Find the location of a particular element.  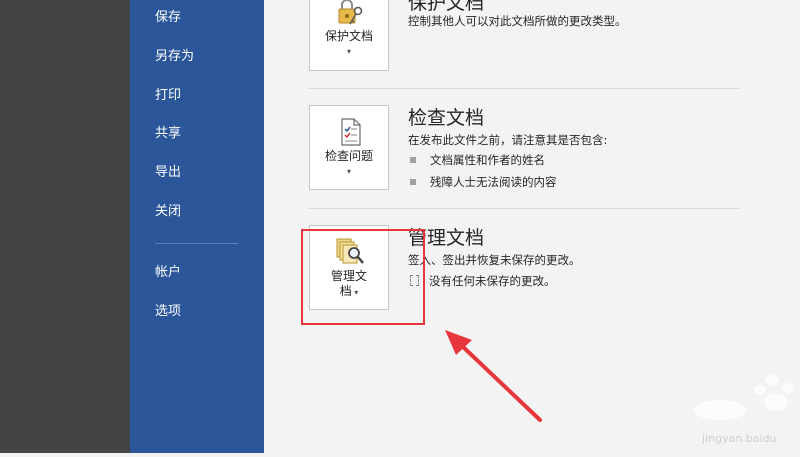

nav-item-close: 关闭 is located at coordinates (168, 212).